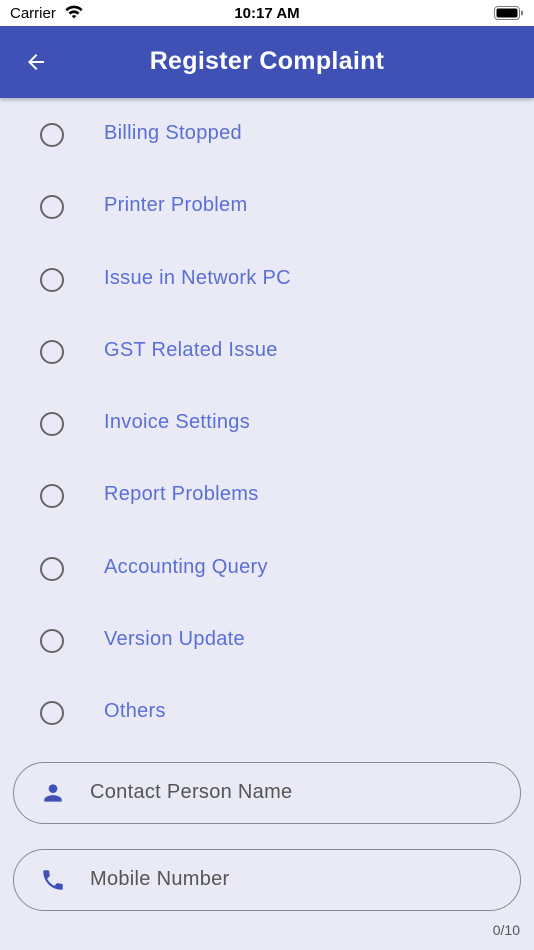  I want to click on option-report-problems: Report Problems, so click(267, 495).